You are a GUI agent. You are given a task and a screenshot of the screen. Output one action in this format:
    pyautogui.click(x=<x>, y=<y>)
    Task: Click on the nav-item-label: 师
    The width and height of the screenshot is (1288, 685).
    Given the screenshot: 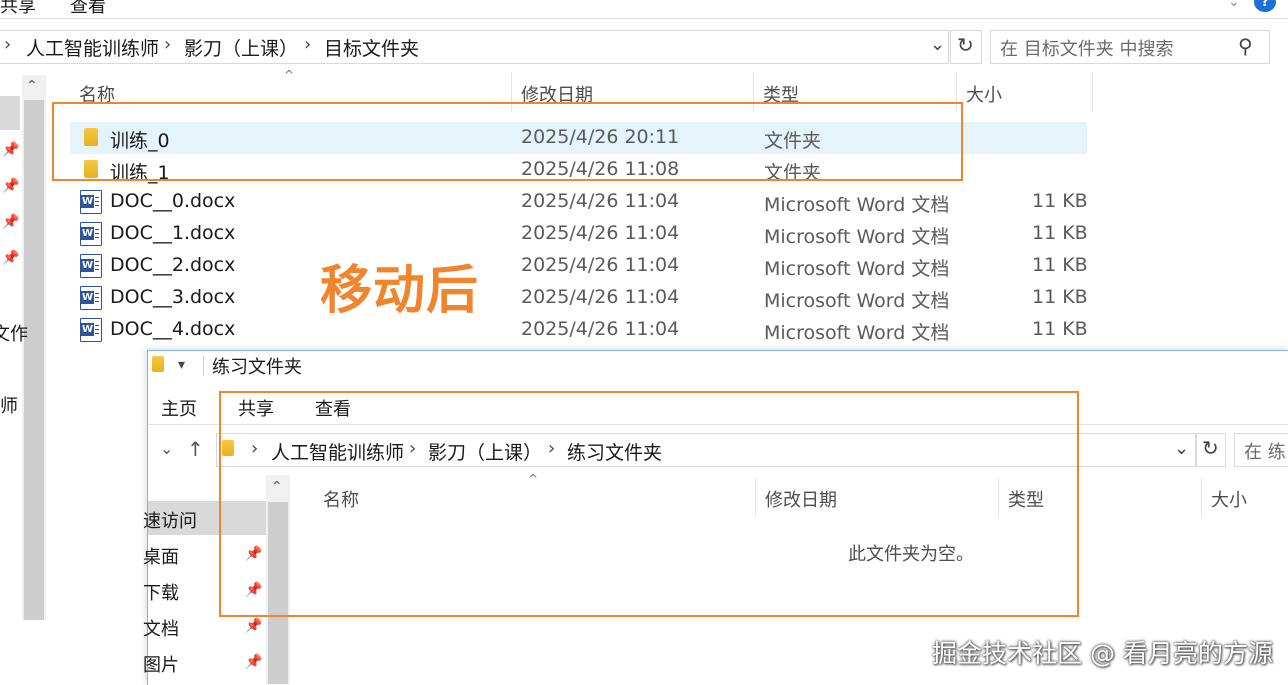 What is the action you would take?
    pyautogui.click(x=9, y=405)
    